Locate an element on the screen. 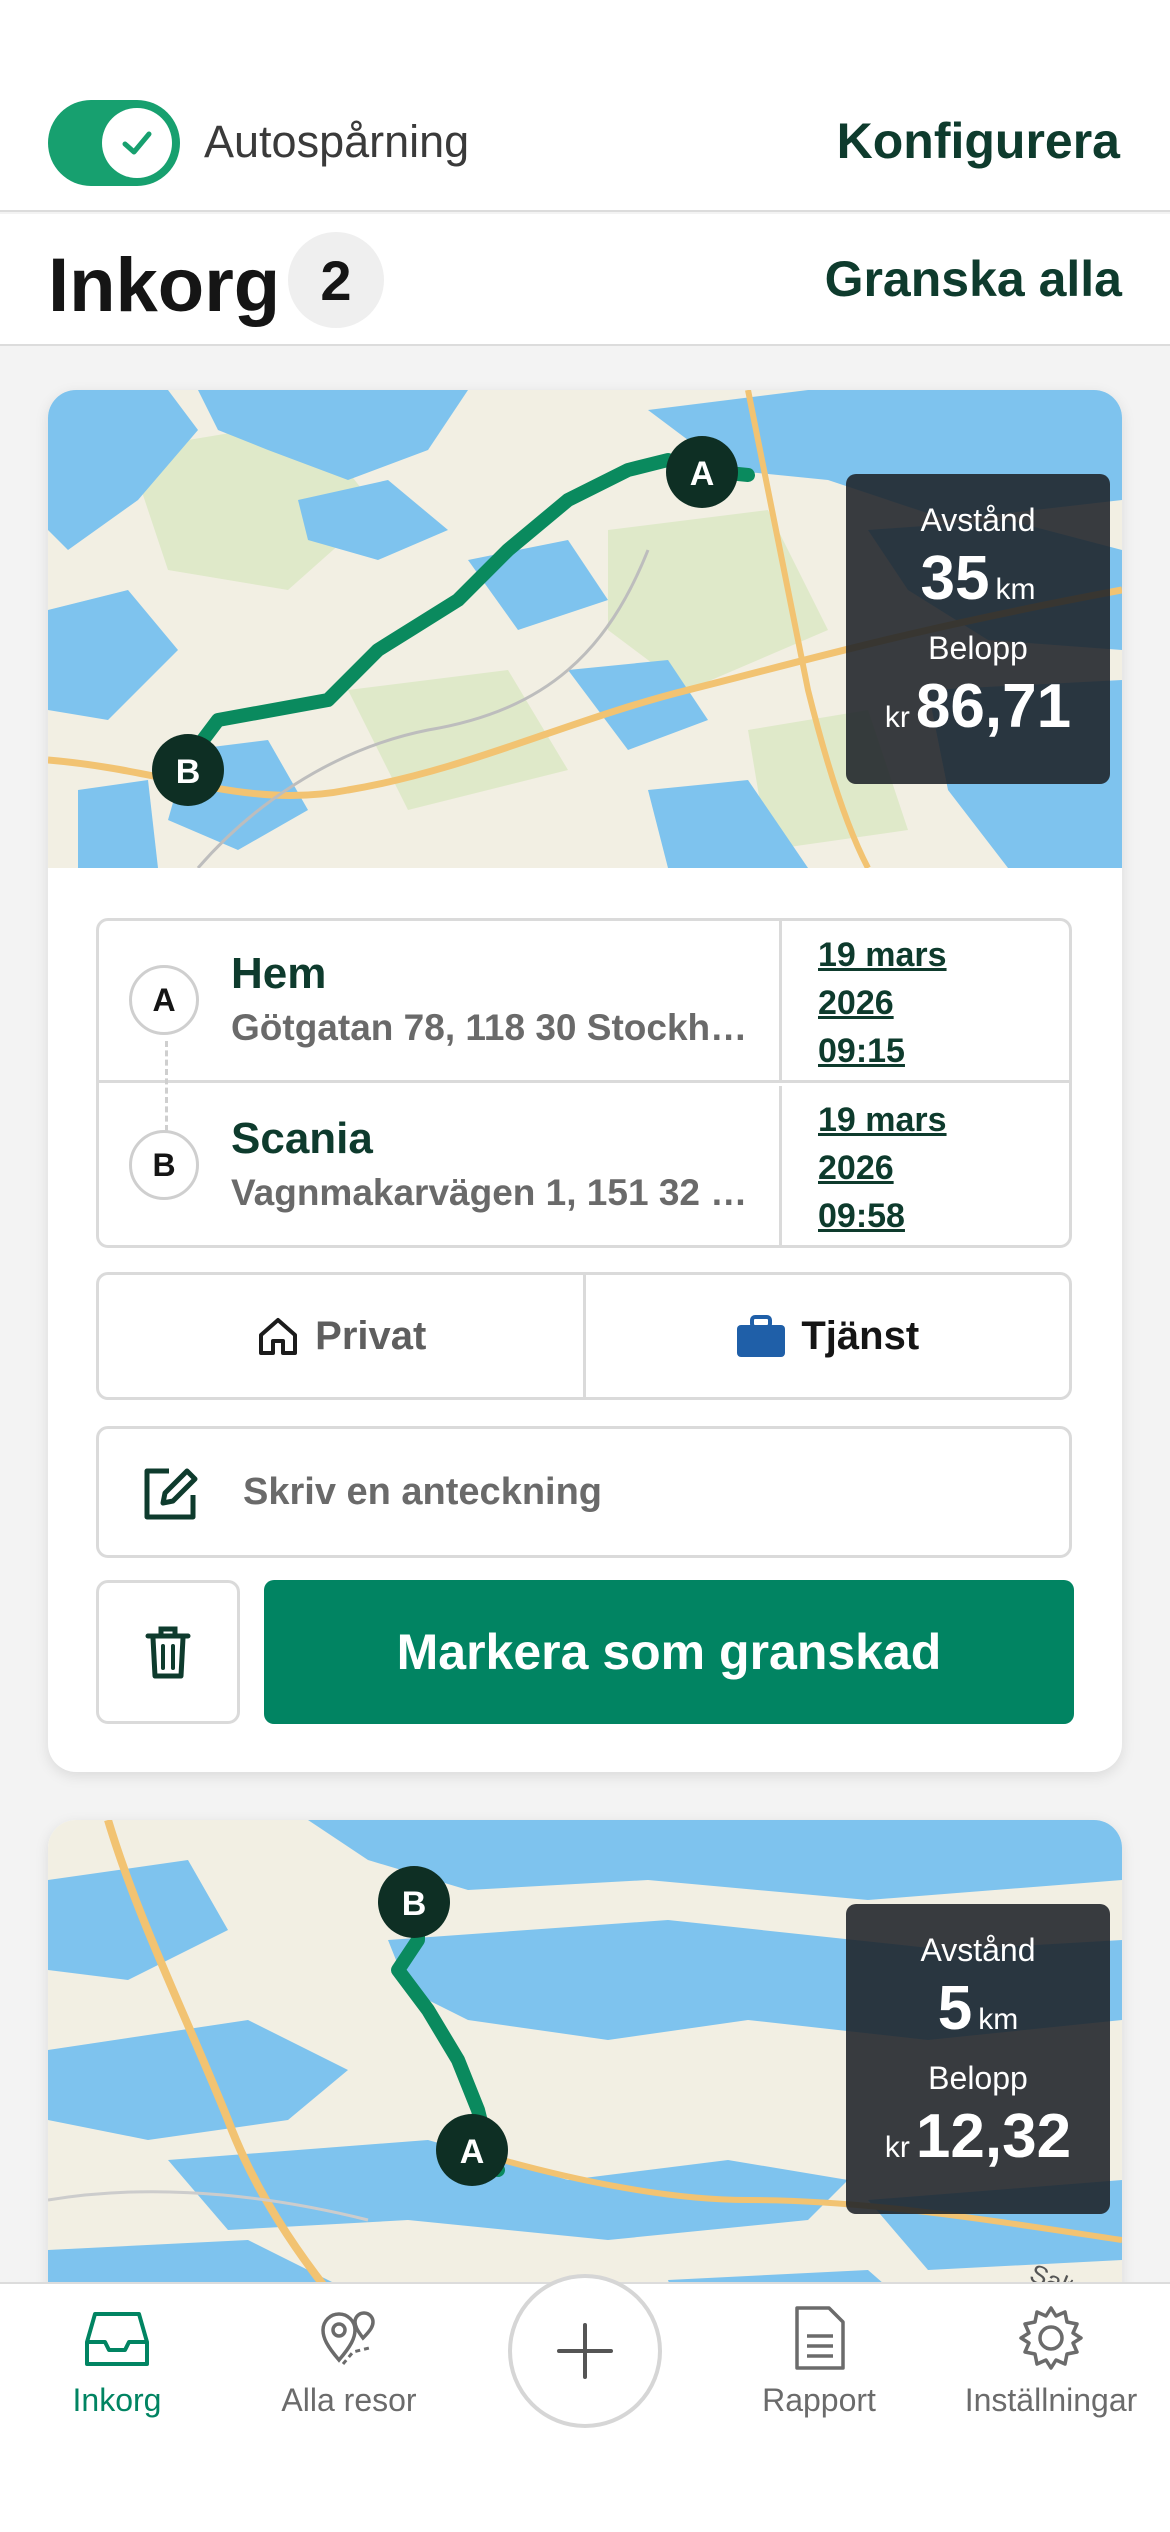 The image size is (1170, 2532). end-place-name: Scania is located at coordinates (302, 1138).